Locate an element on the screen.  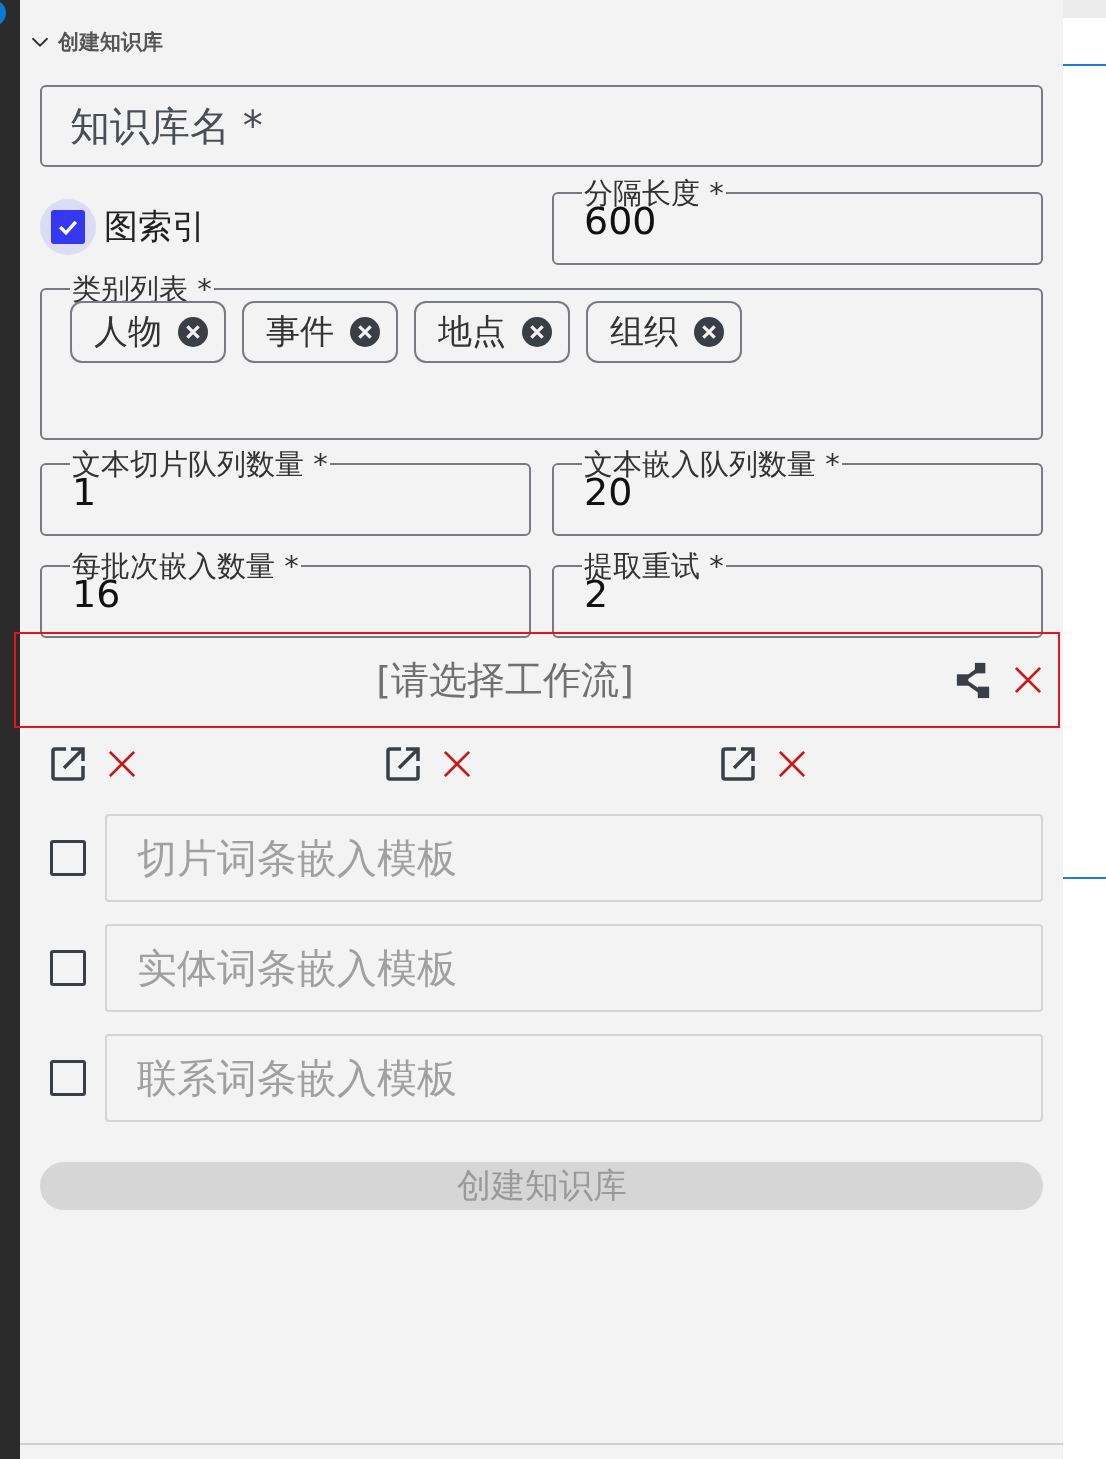
workflow-selector: [请选择工作流] is located at coordinates (537, 680).